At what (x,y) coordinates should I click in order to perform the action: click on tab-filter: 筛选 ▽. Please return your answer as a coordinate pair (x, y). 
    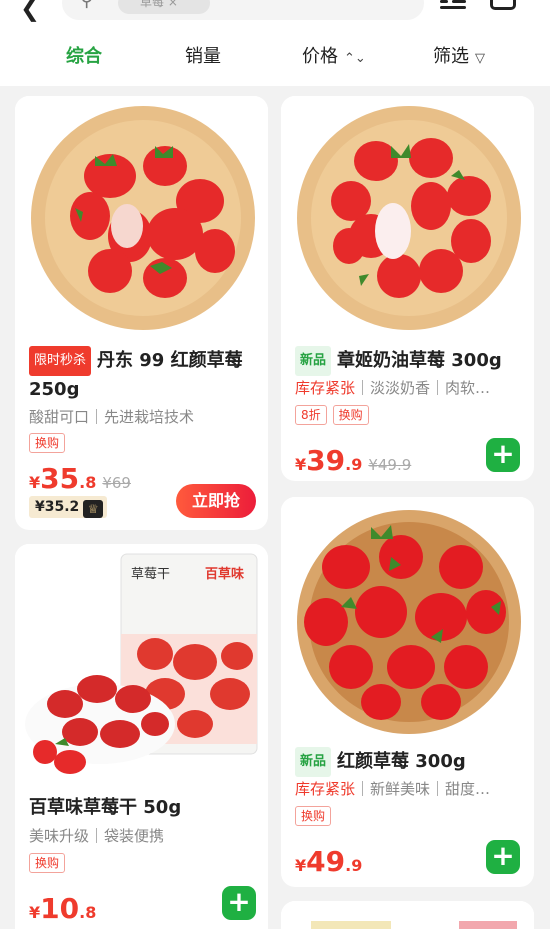
    Looking at the image, I should click on (459, 55).